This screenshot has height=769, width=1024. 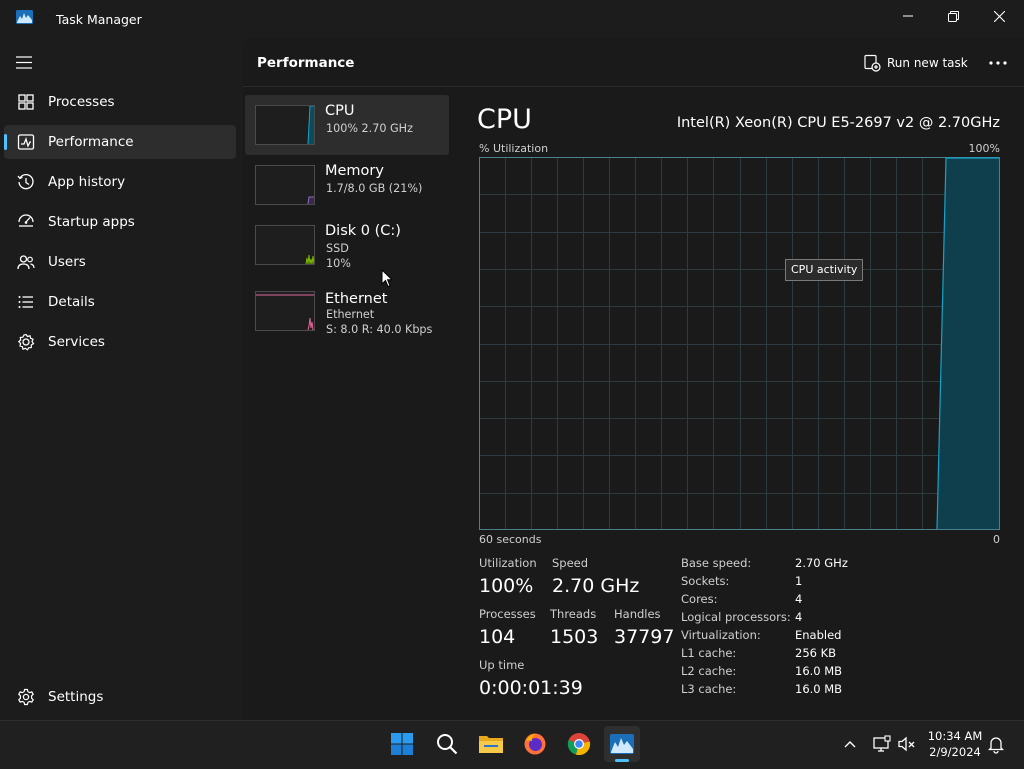 I want to click on taskbar-firefox, so click(x=535, y=744).